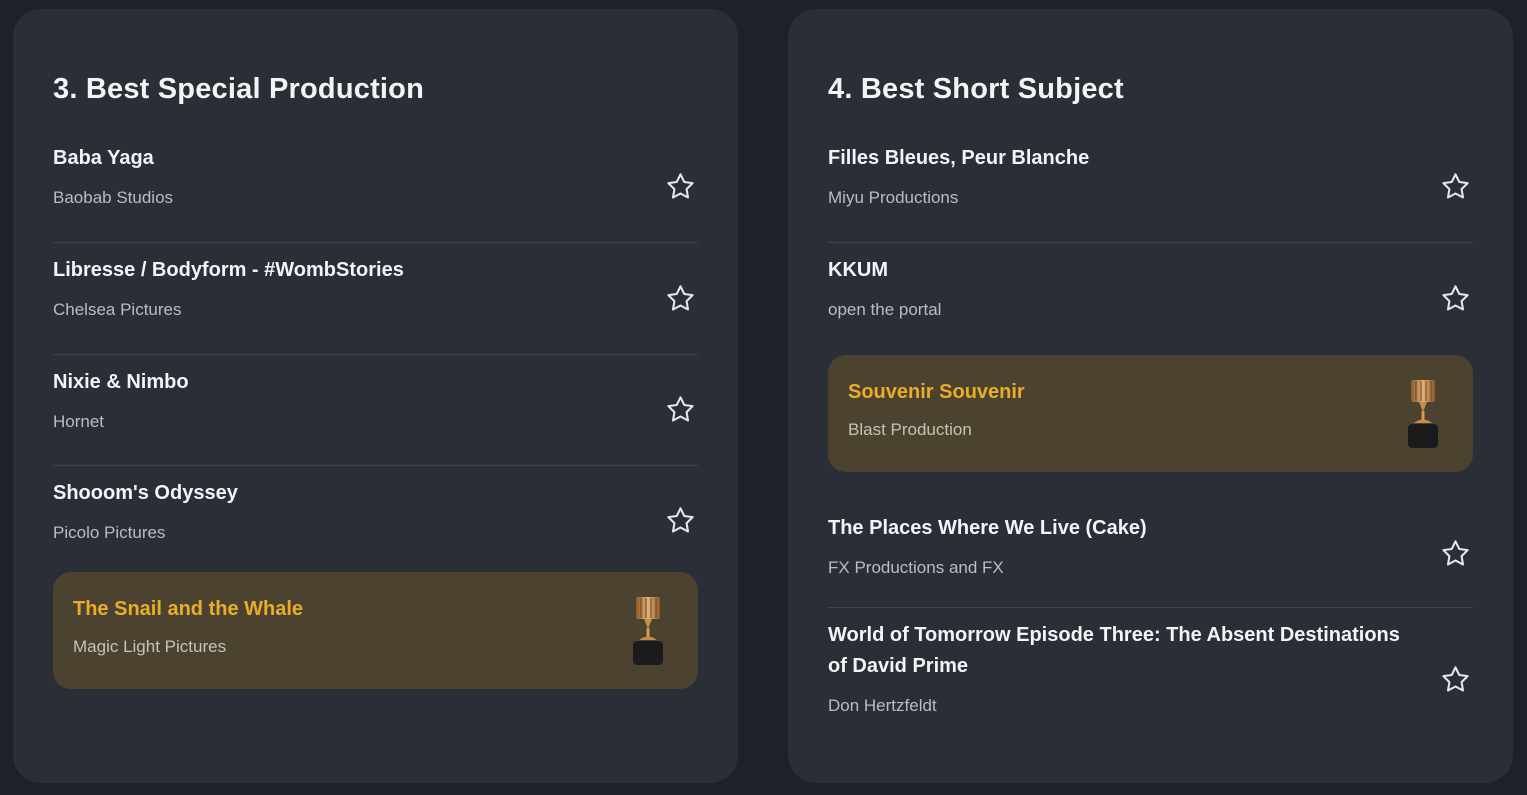 This screenshot has height=795, width=1527. Describe the element at coordinates (121, 382) in the screenshot. I see `nominee-title: Nixie & Nimbo` at that location.